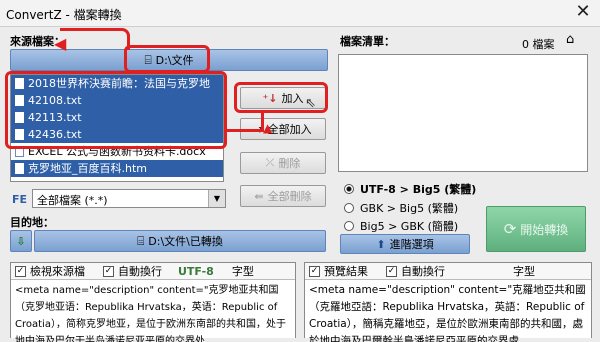 This screenshot has height=342, width=600. I want to click on annotation-arrow-left-icon: ◀, so click(60, 43).